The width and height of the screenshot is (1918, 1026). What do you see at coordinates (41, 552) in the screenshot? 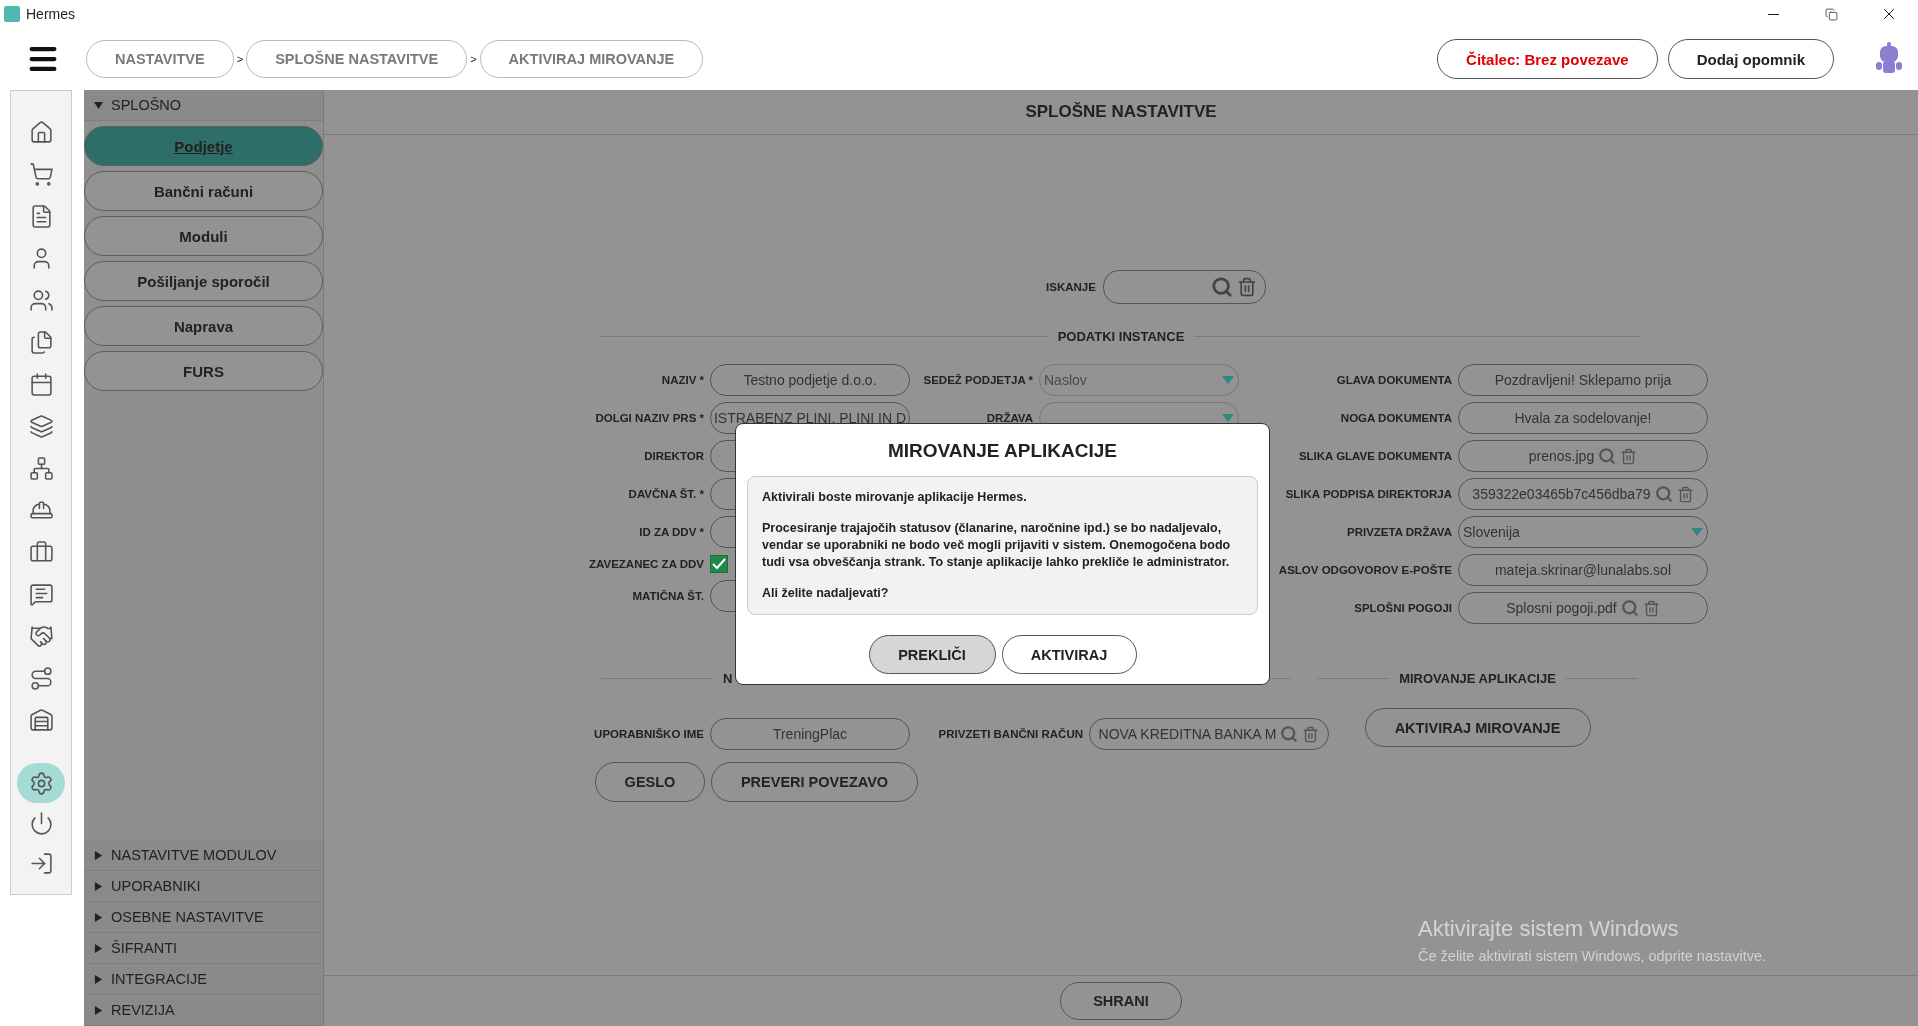
I see `briefcase-icon` at bounding box center [41, 552].